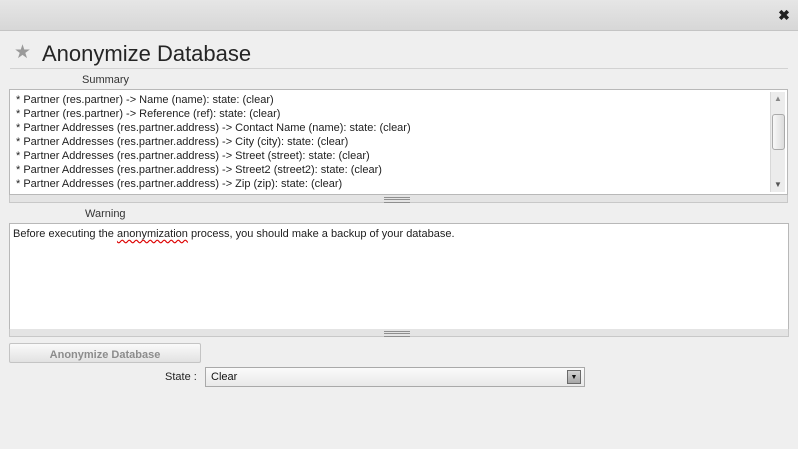  What do you see at coordinates (106, 80) in the screenshot?
I see `summary-label: Summary` at bounding box center [106, 80].